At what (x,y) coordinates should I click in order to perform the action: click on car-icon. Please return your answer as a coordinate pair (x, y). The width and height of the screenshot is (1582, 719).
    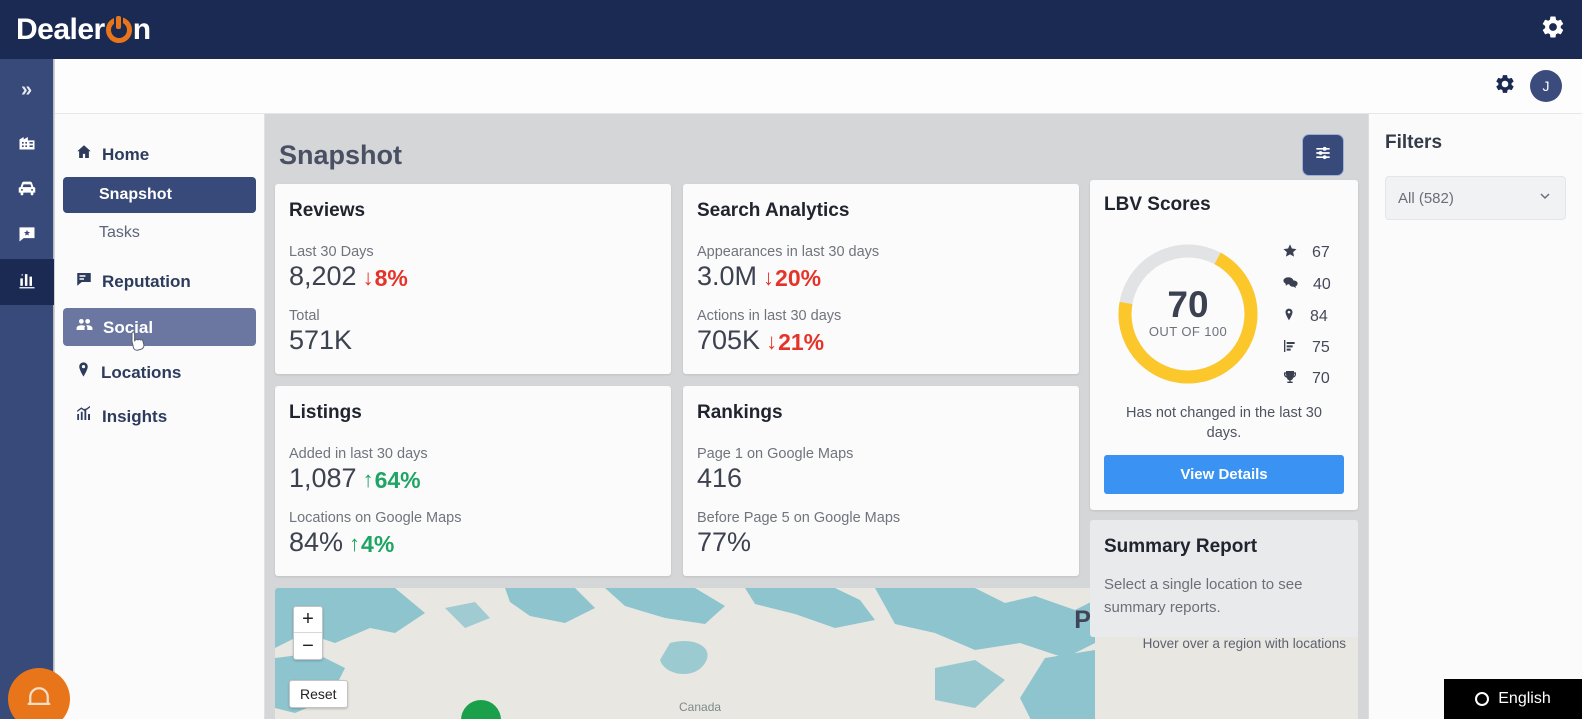
    Looking at the image, I should click on (27, 190).